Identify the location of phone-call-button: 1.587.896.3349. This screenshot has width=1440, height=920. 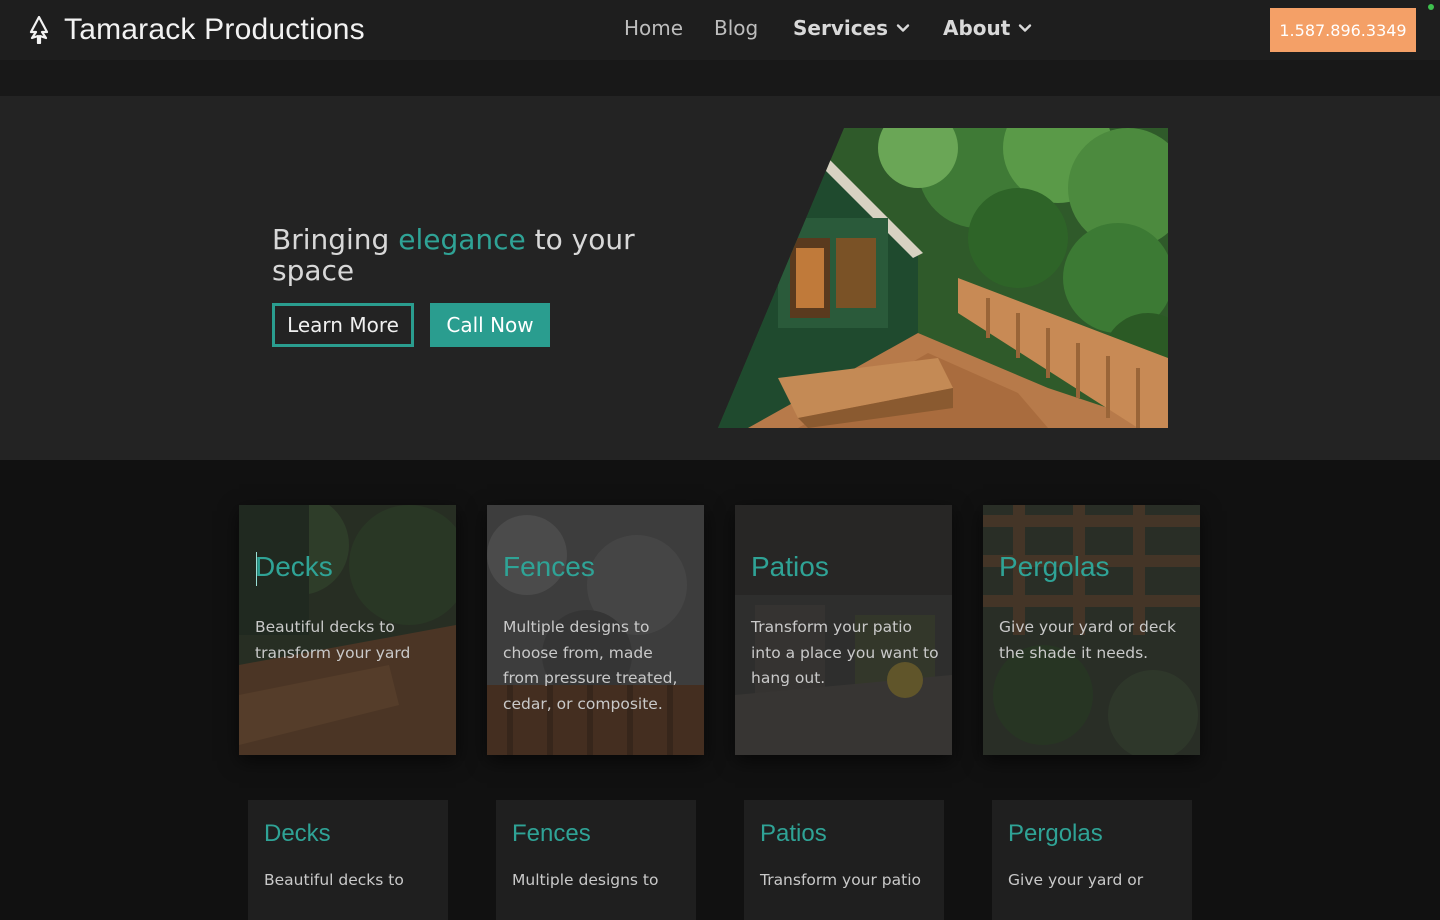
(1343, 30).